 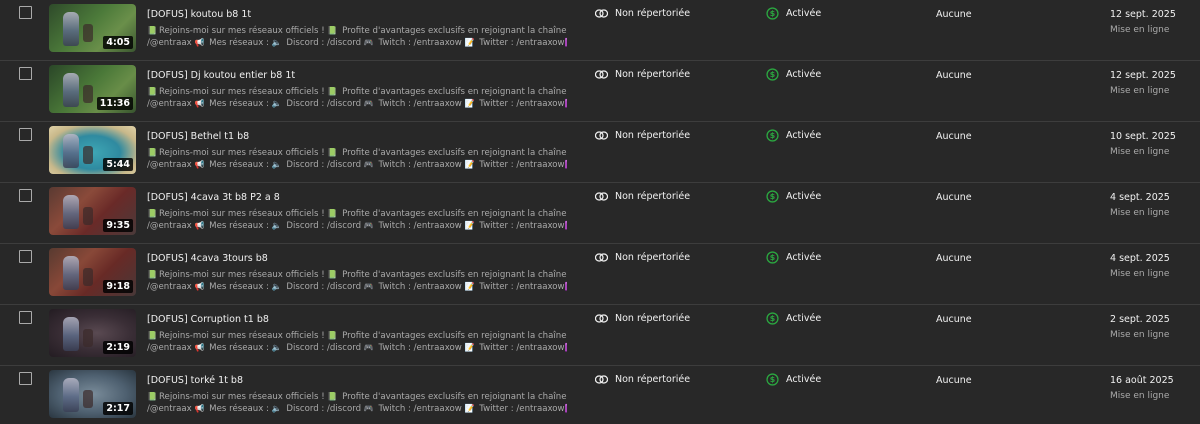 I want to click on video-thumbnail: 9:35, so click(x=92, y=211).